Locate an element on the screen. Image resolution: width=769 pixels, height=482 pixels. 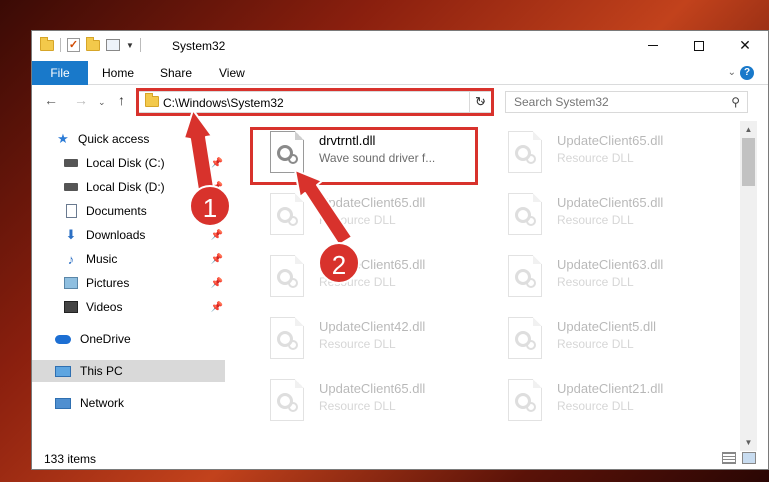
file-highlight-box is located at coordinates (364, 156).